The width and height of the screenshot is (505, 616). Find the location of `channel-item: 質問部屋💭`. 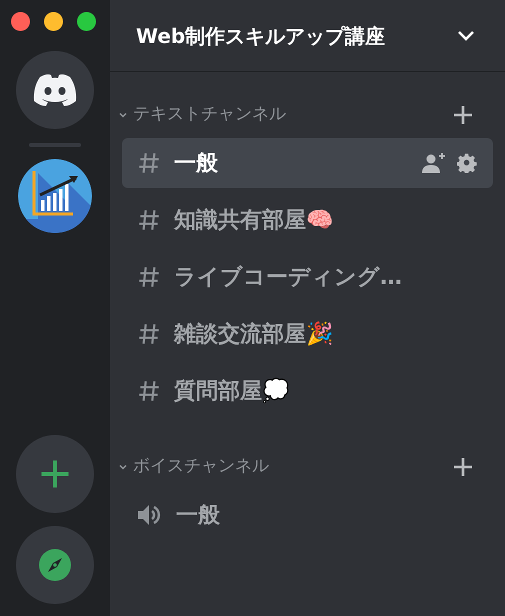

channel-item: 質問部屋💭 is located at coordinates (307, 391).